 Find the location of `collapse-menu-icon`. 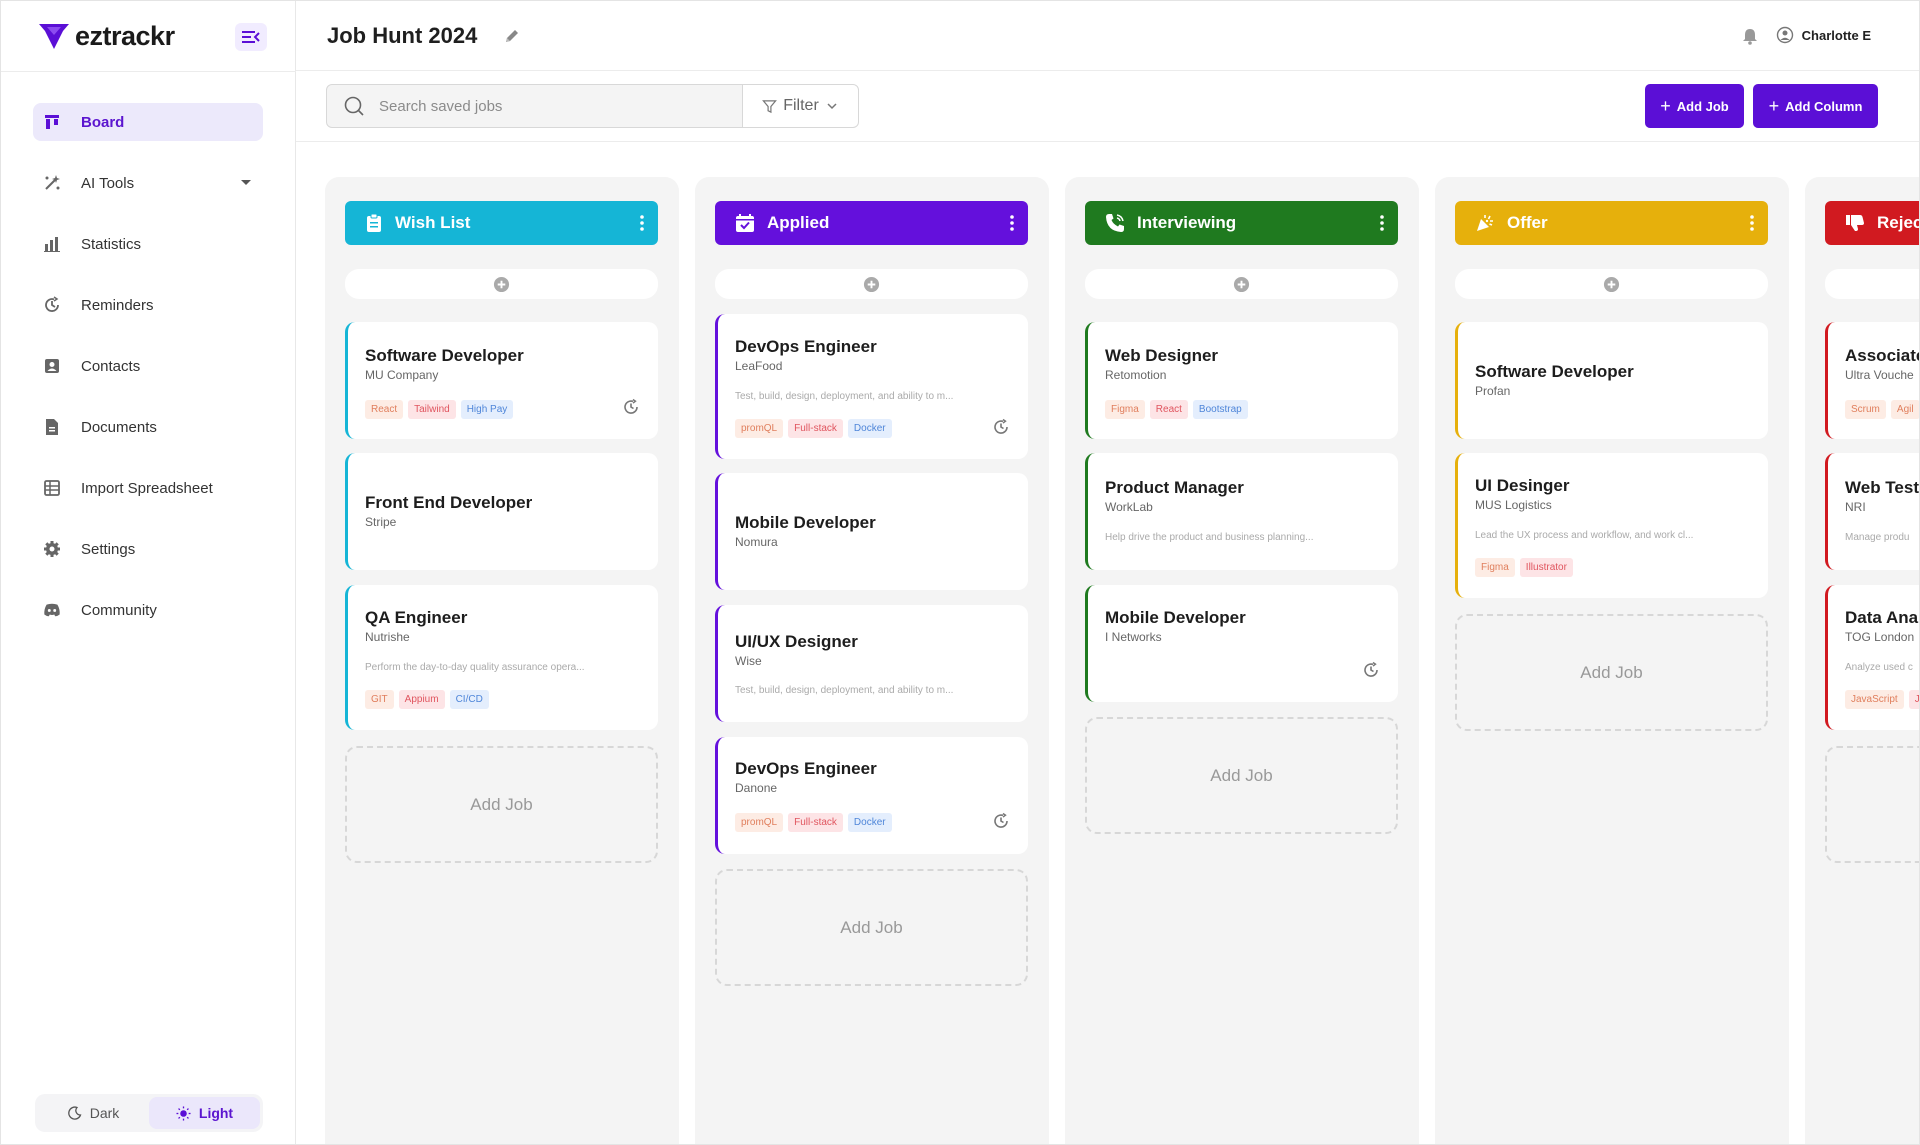

collapse-menu-icon is located at coordinates (251, 37).